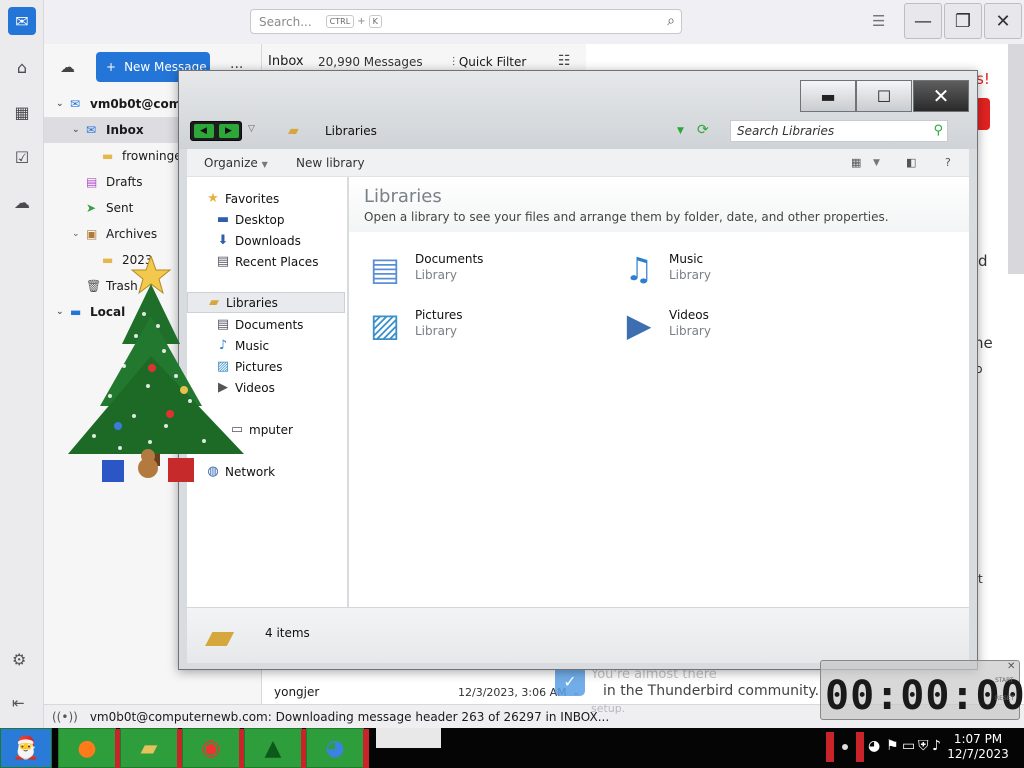  Describe the element at coordinates (87, 748) in the screenshot. I see `firefox-icon: ●` at that location.